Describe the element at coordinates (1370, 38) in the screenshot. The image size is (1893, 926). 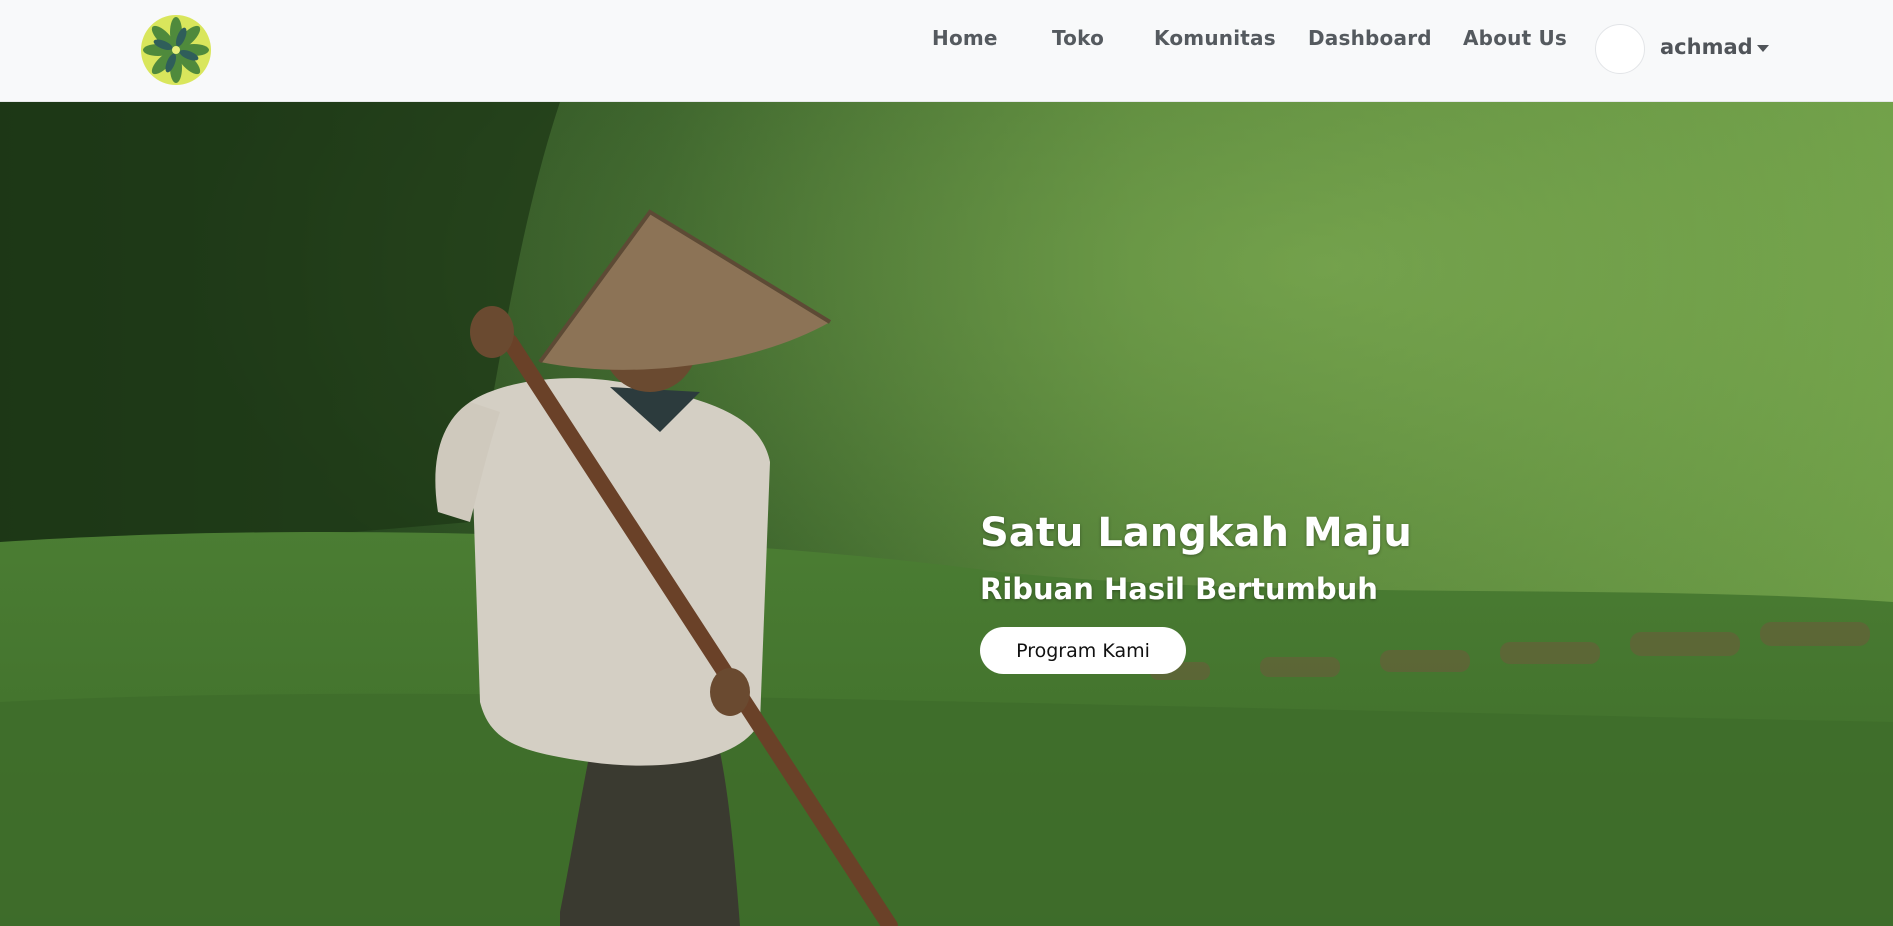
I see `nav-link-dashboard: Dashboard` at that location.